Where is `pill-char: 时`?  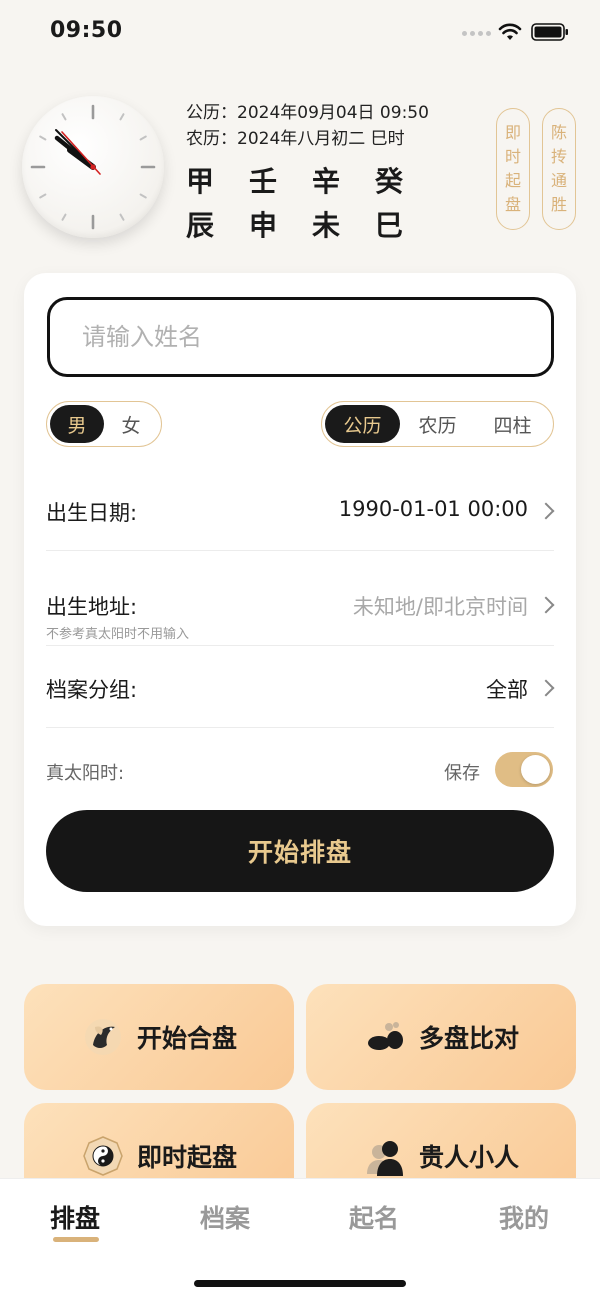
pill-char: 时 is located at coordinates (512, 156).